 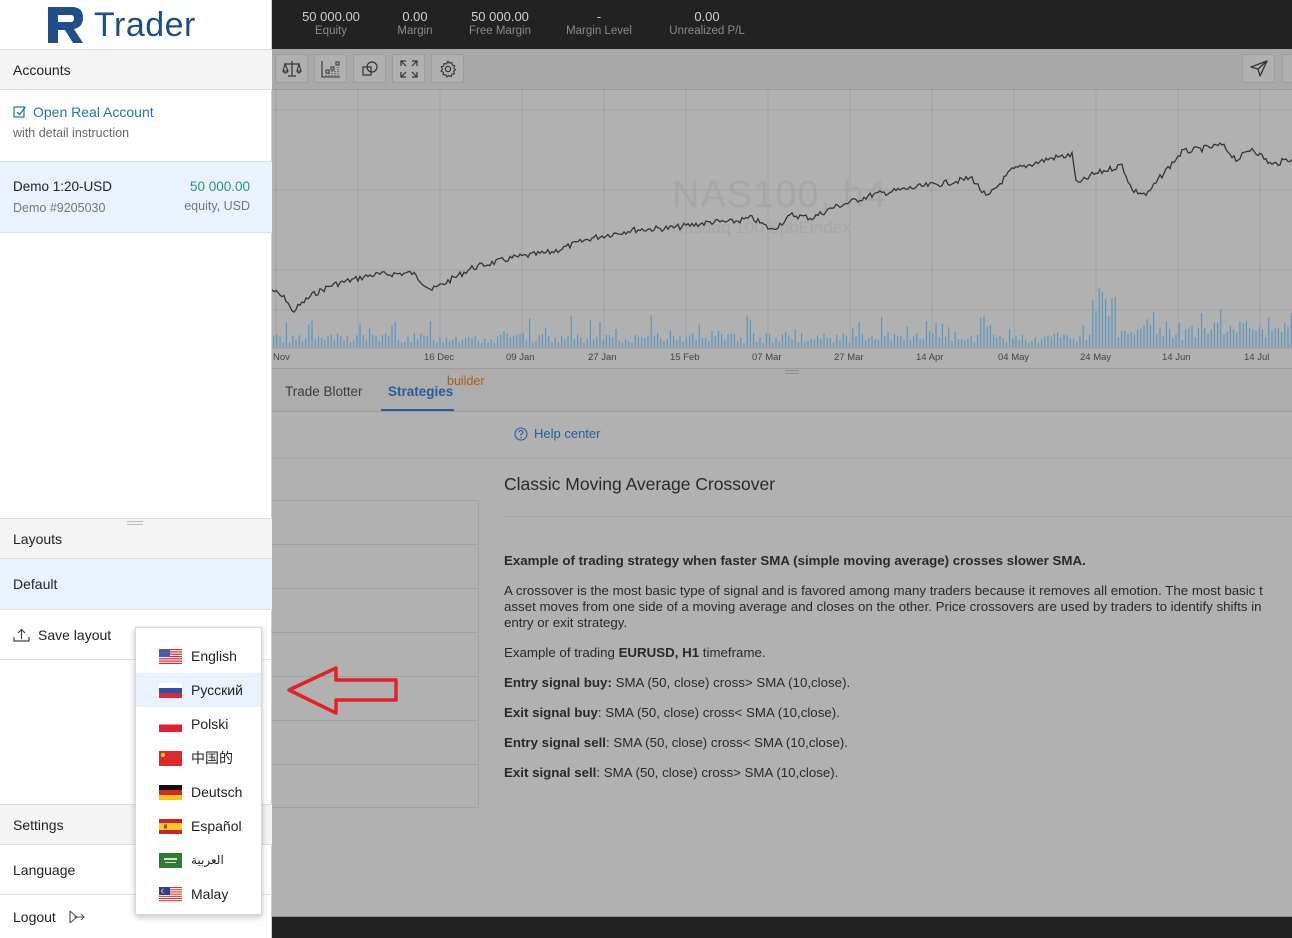 I want to click on send-order-button, so click(x=1258, y=68).